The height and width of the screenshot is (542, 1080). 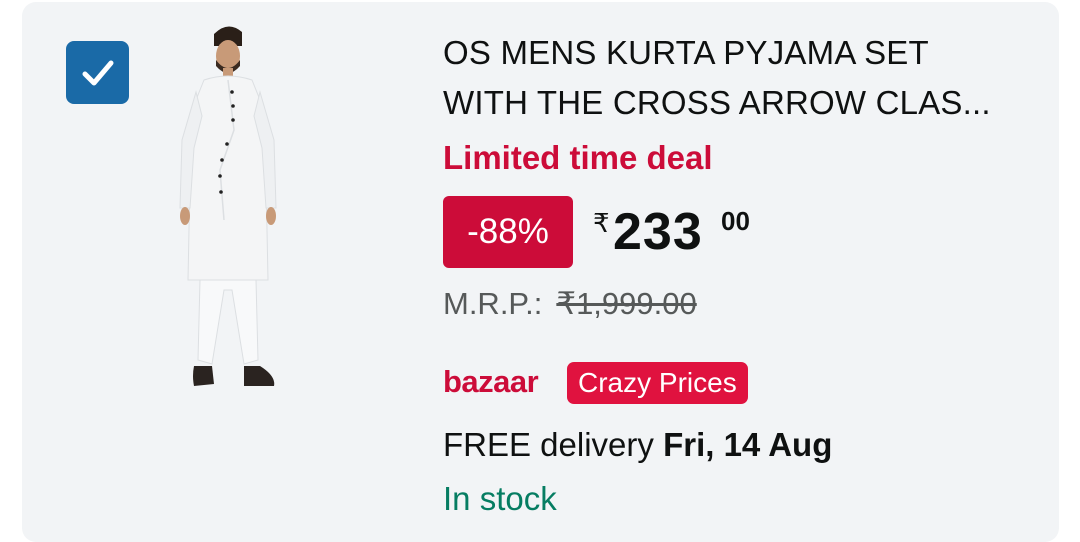 What do you see at coordinates (748, 444) in the screenshot?
I see `delivery-date: Fri, 14 Aug` at bounding box center [748, 444].